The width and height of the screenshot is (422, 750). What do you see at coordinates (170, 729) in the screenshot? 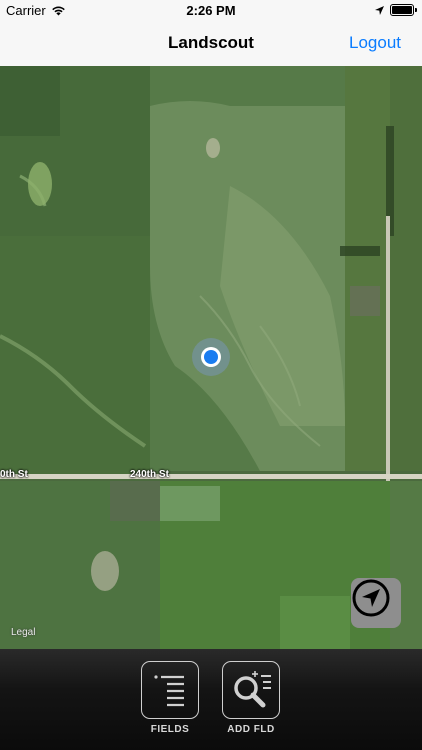
I see `fields-label: FIELDS` at bounding box center [170, 729].